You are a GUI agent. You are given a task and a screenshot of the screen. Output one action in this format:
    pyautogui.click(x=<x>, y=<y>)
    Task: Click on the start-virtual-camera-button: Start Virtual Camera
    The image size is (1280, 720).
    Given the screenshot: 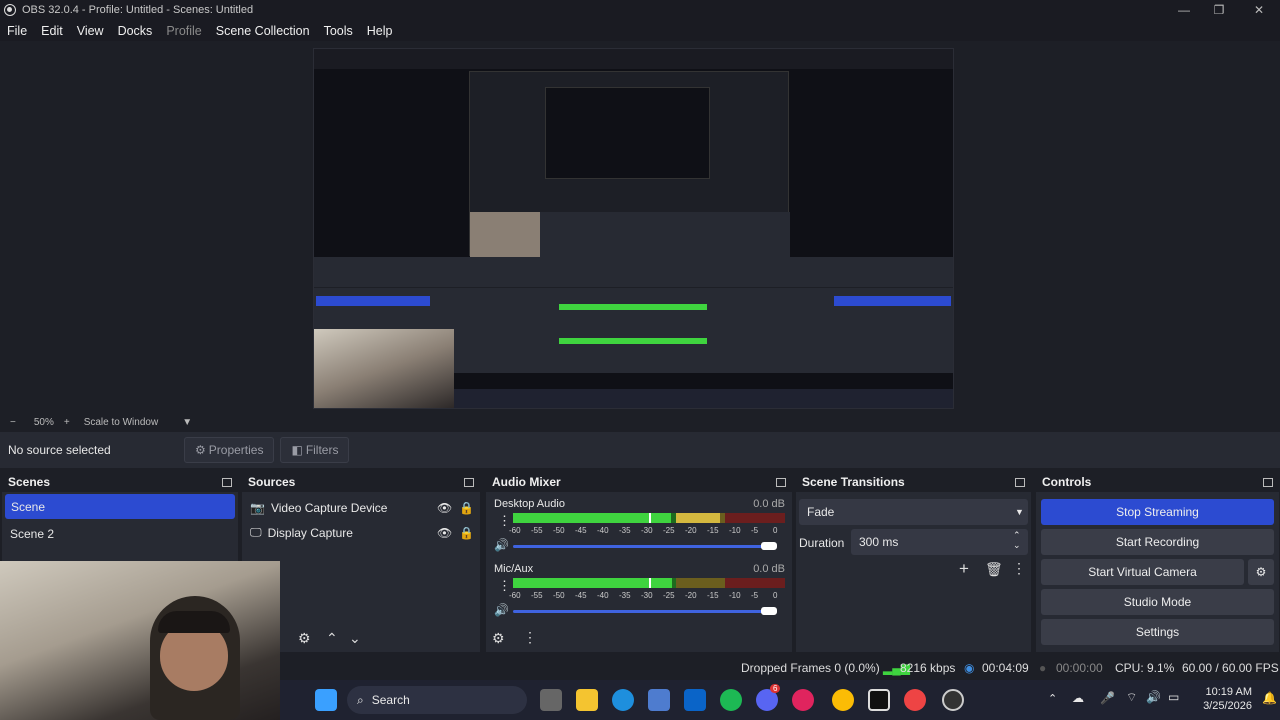 What is the action you would take?
    pyautogui.click(x=1142, y=572)
    